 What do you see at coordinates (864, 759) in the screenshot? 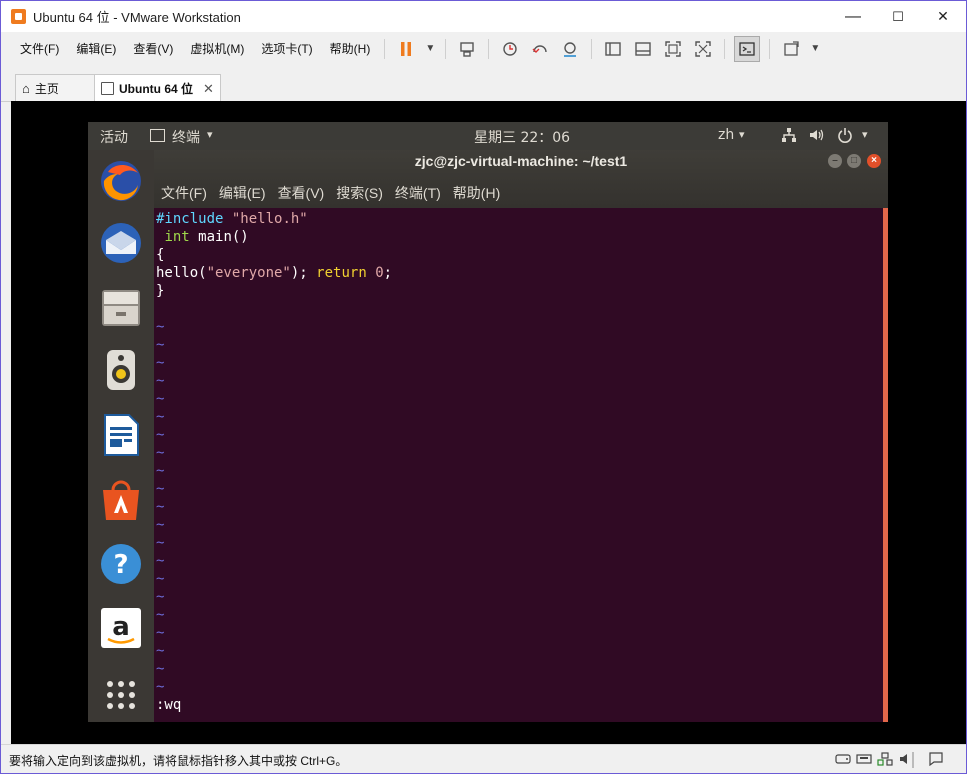
I see `cd-drive-icon` at bounding box center [864, 759].